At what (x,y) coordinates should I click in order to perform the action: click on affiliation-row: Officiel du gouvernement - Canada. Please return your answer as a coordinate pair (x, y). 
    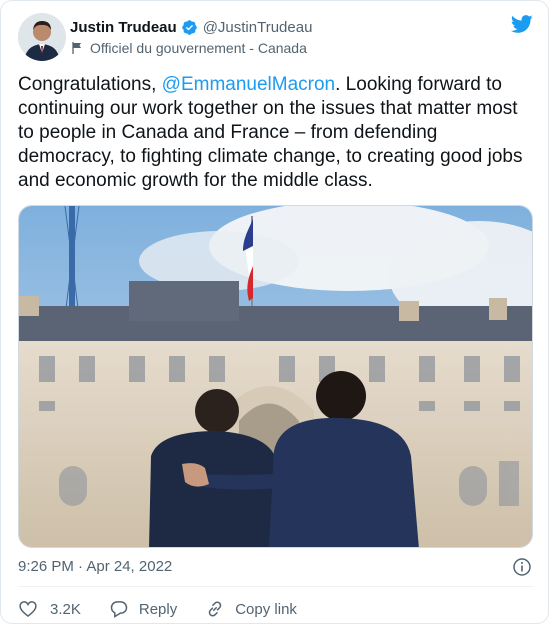
    Looking at the image, I should click on (191, 48).